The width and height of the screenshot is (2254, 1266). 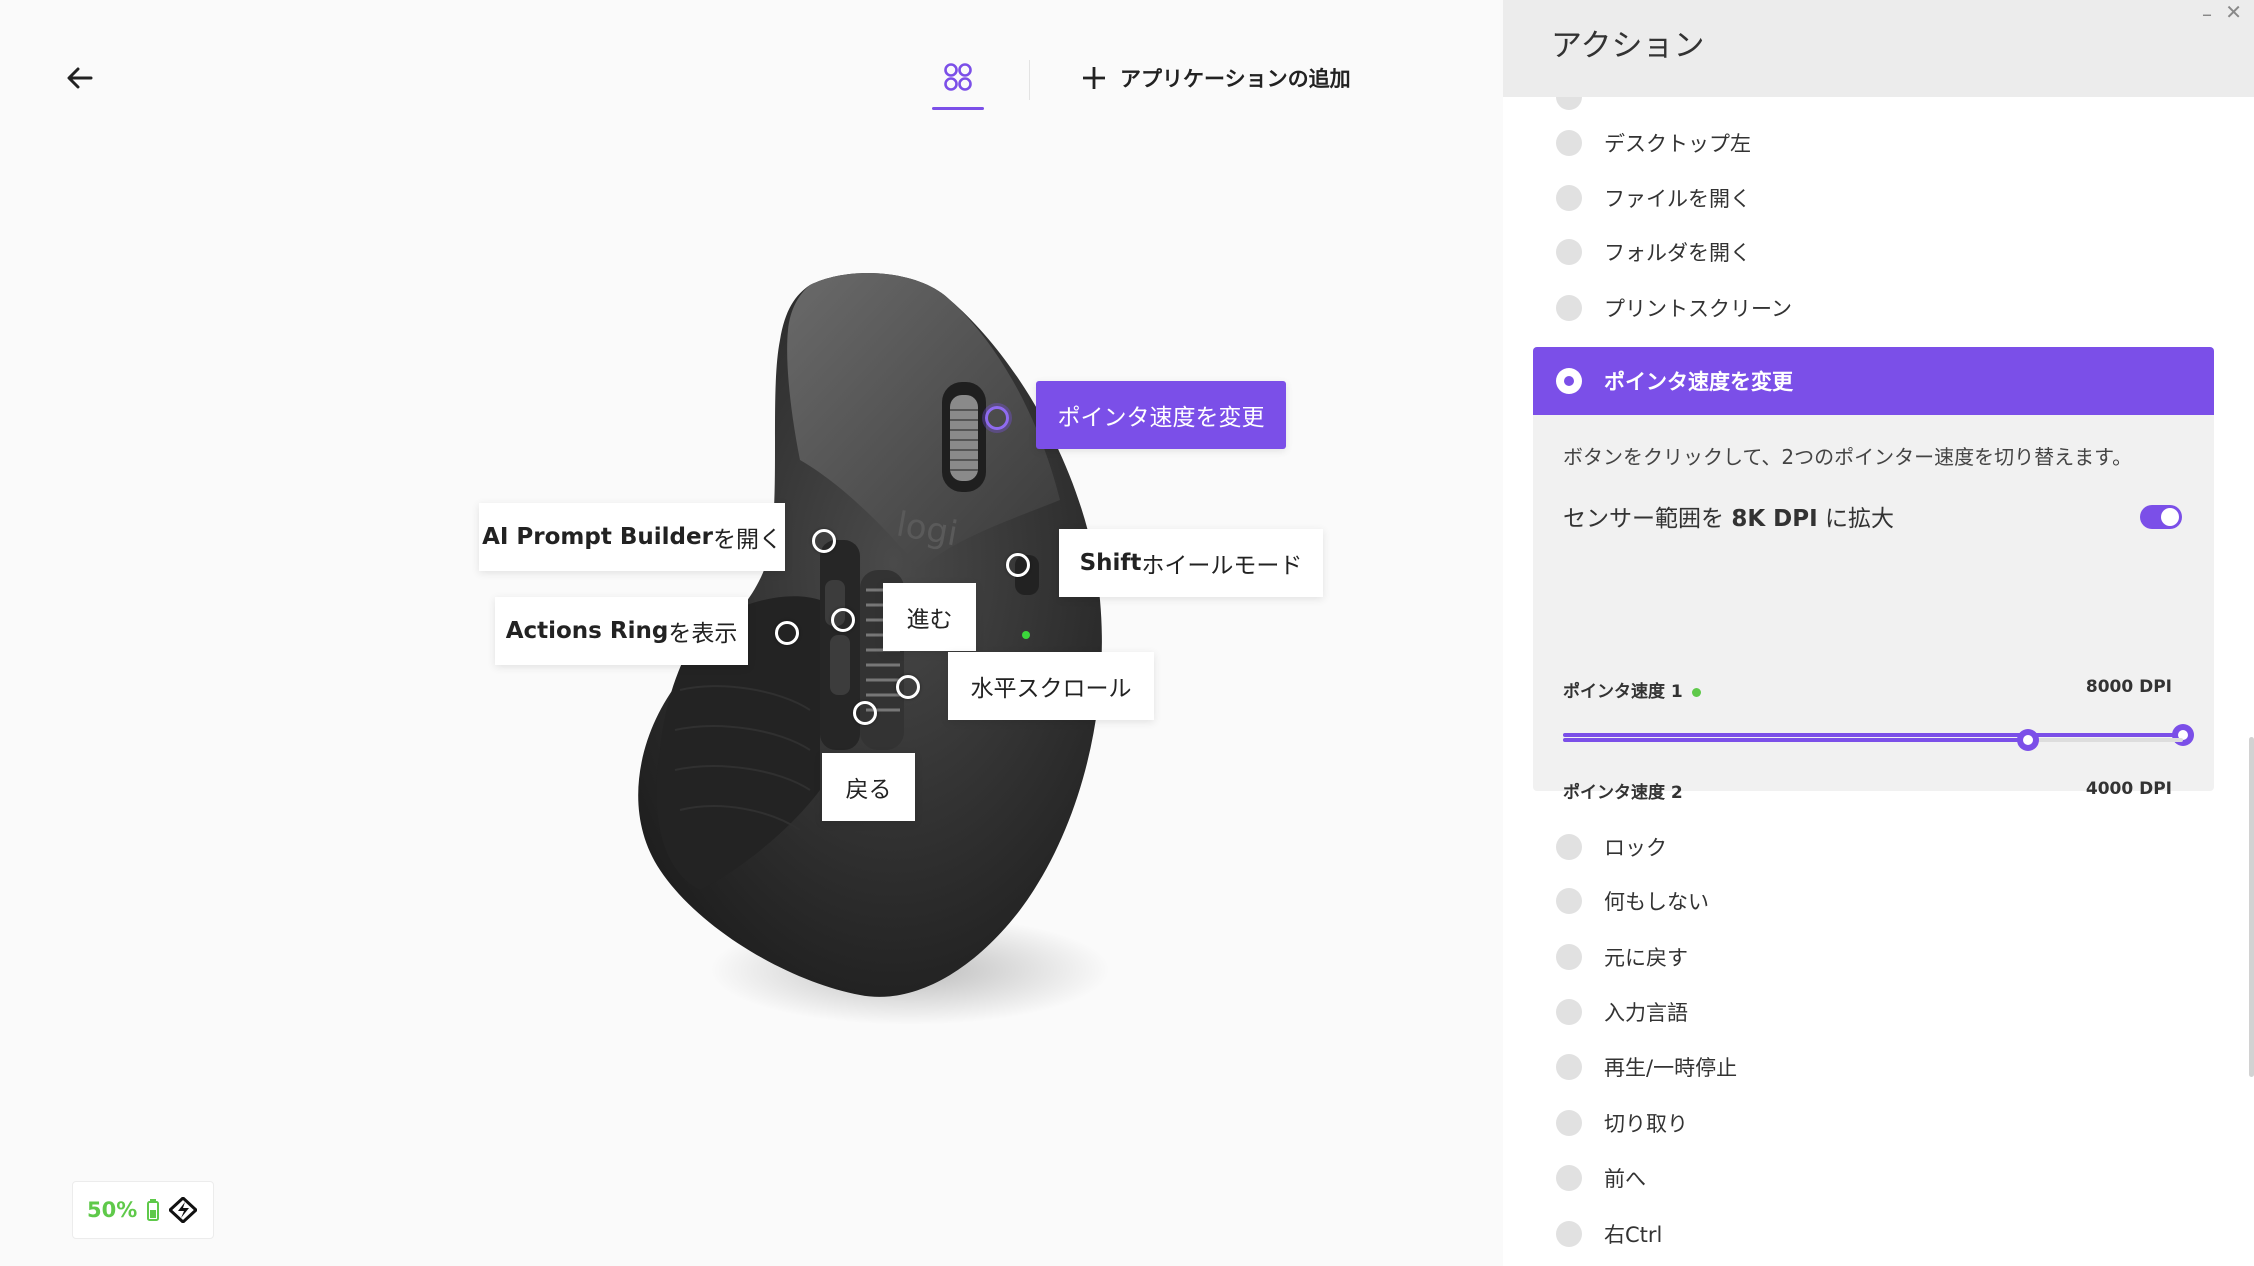 I want to click on action-label: 再生/一時停止, so click(x=1671, y=1068).